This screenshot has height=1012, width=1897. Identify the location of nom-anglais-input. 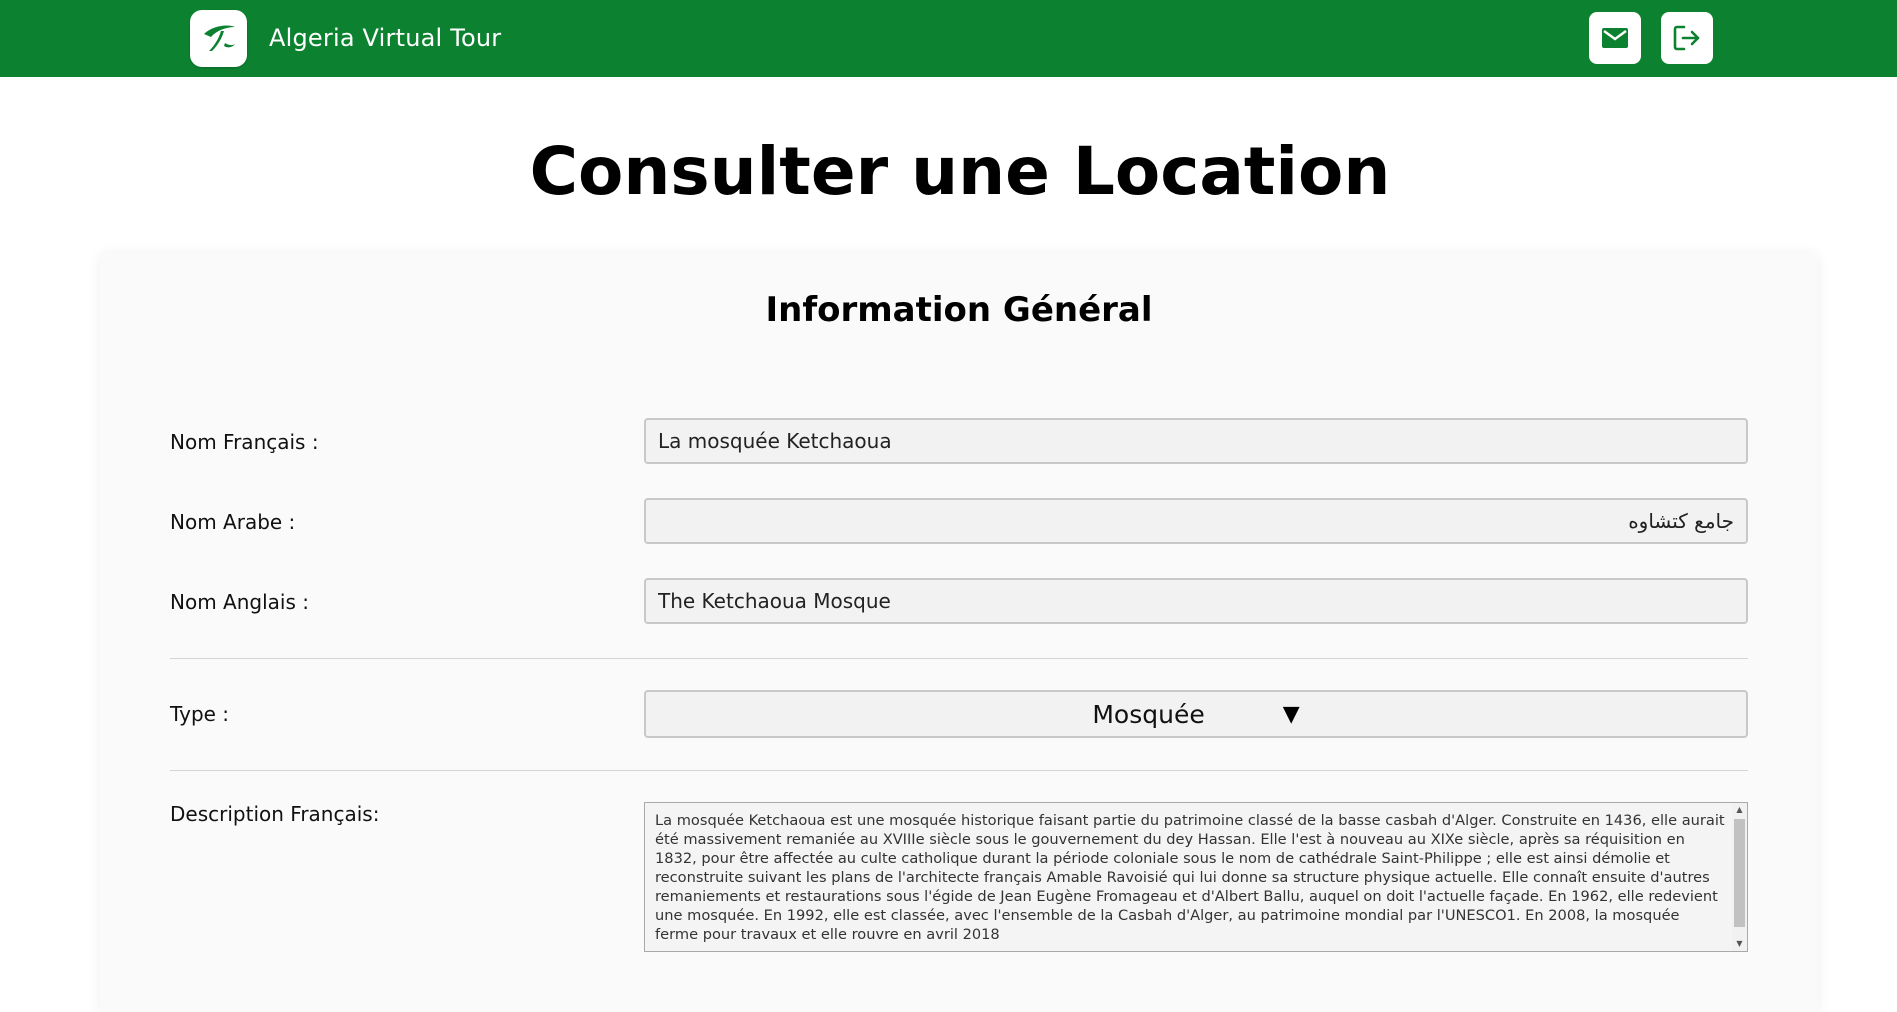
(1196, 601).